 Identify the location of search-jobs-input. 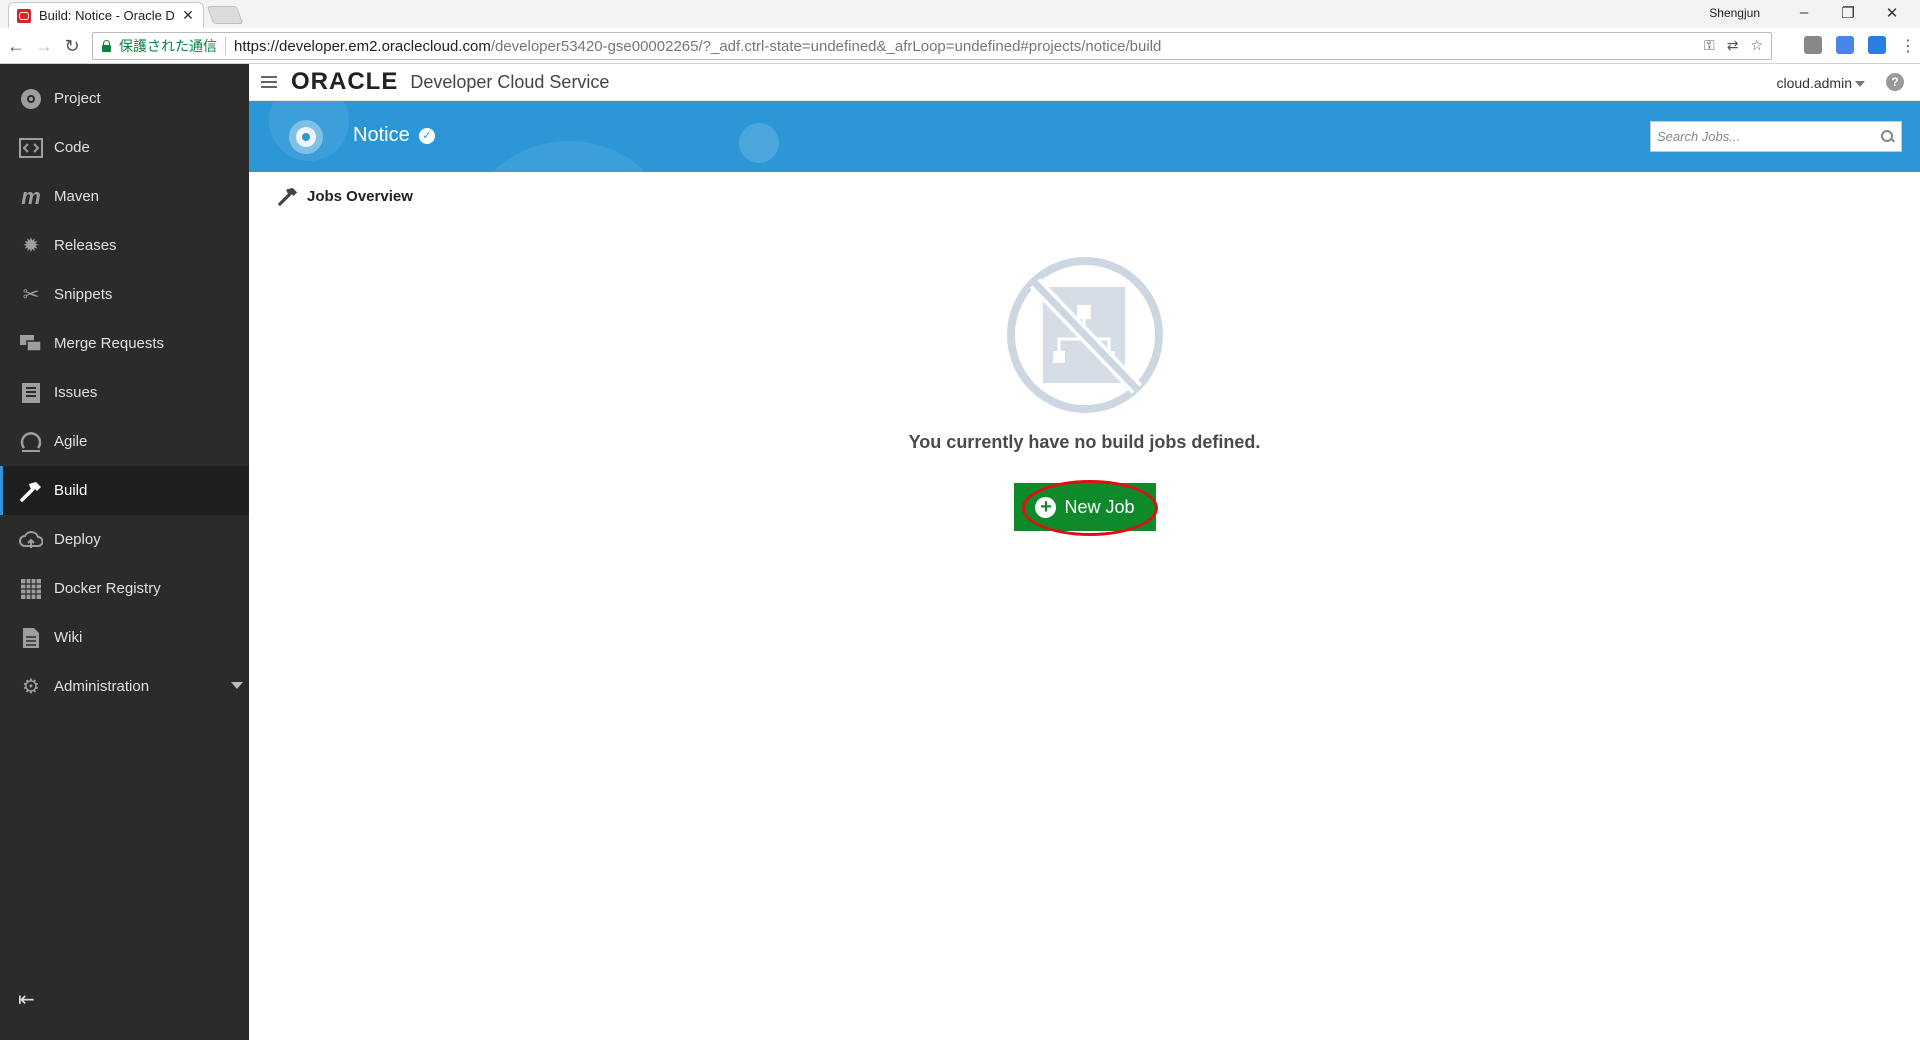
(1769, 136).